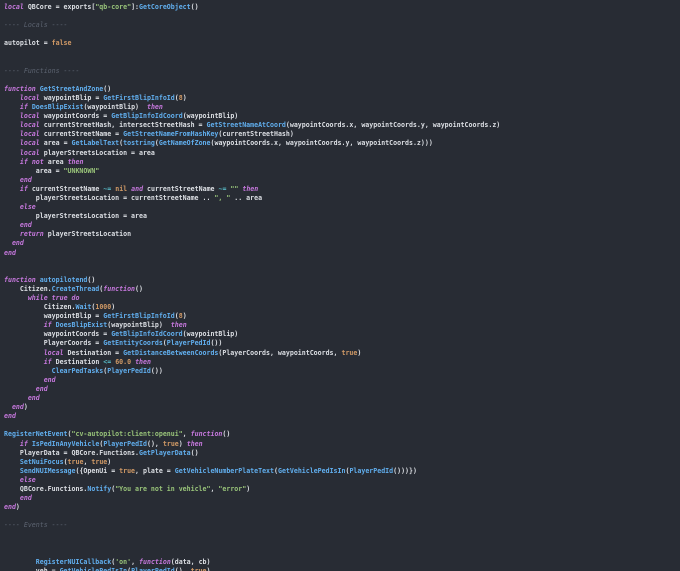  What do you see at coordinates (342, 362) in the screenshot?
I see `code-line: if Destination <= 60.0 then` at bounding box center [342, 362].